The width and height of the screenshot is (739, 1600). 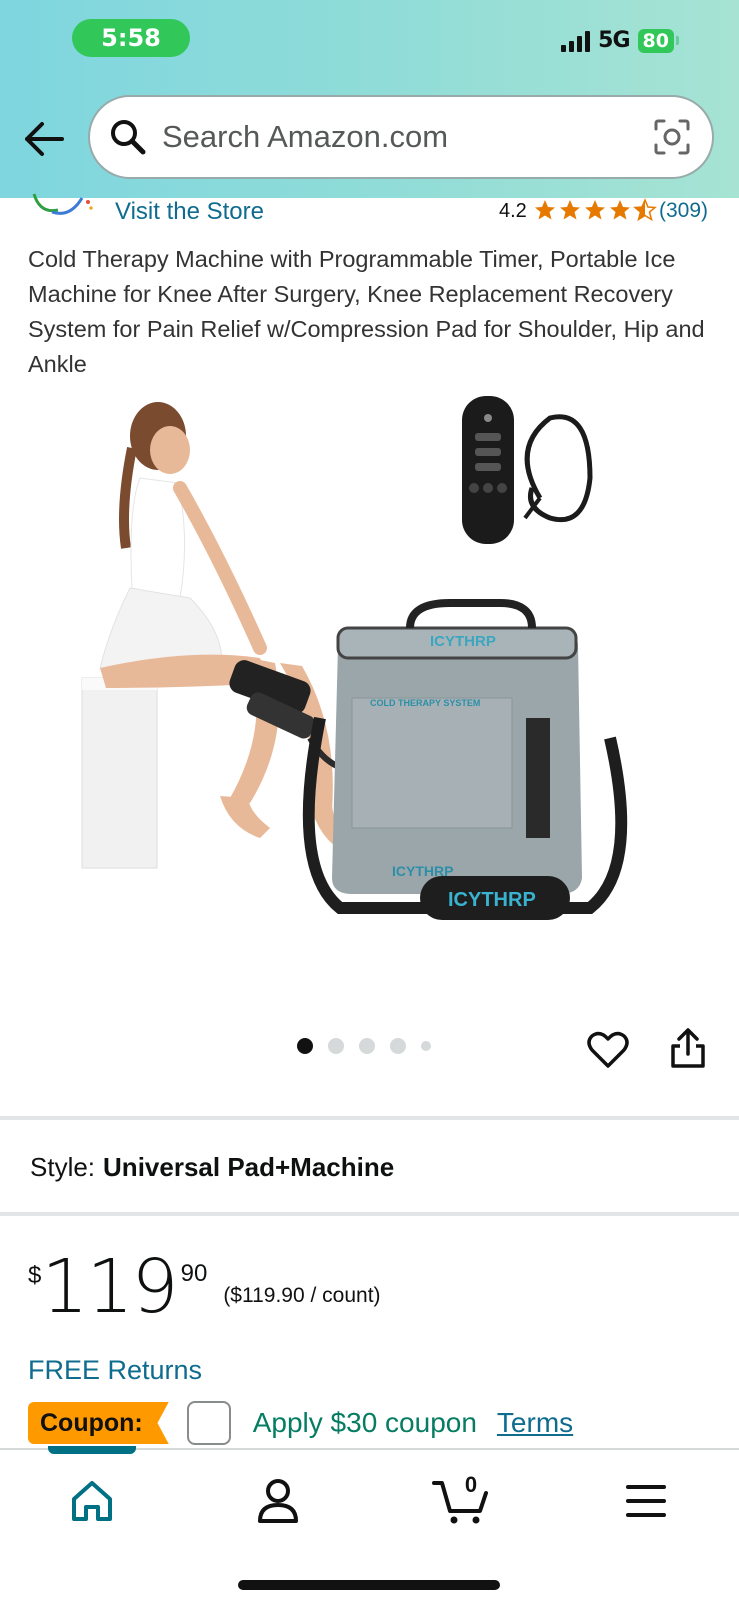 What do you see at coordinates (35, 1275) in the screenshot?
I see `price-symbol: $` at bounding box center [35, 1275].